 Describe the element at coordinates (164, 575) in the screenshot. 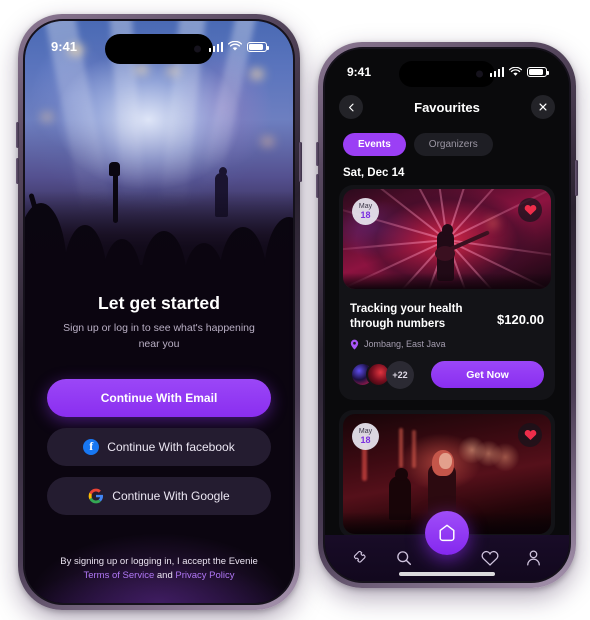

I see `legal-conjunction: and` at that location.